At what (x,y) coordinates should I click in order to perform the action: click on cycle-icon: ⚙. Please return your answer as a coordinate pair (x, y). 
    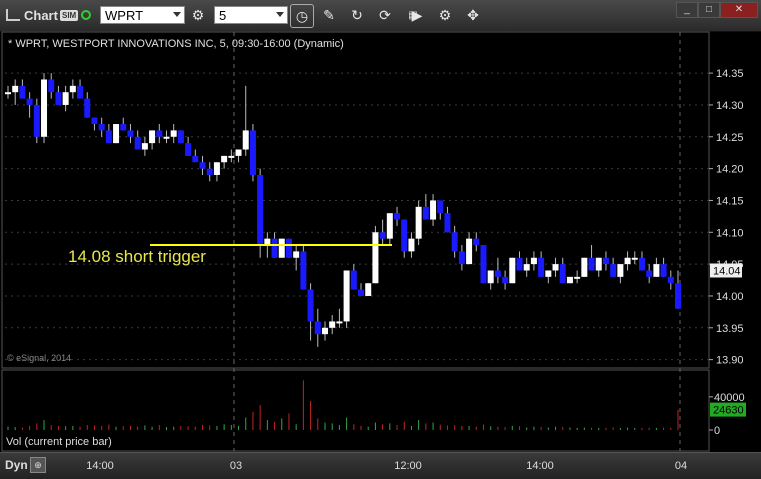
    Looking at the image, I should click on (198, 15).